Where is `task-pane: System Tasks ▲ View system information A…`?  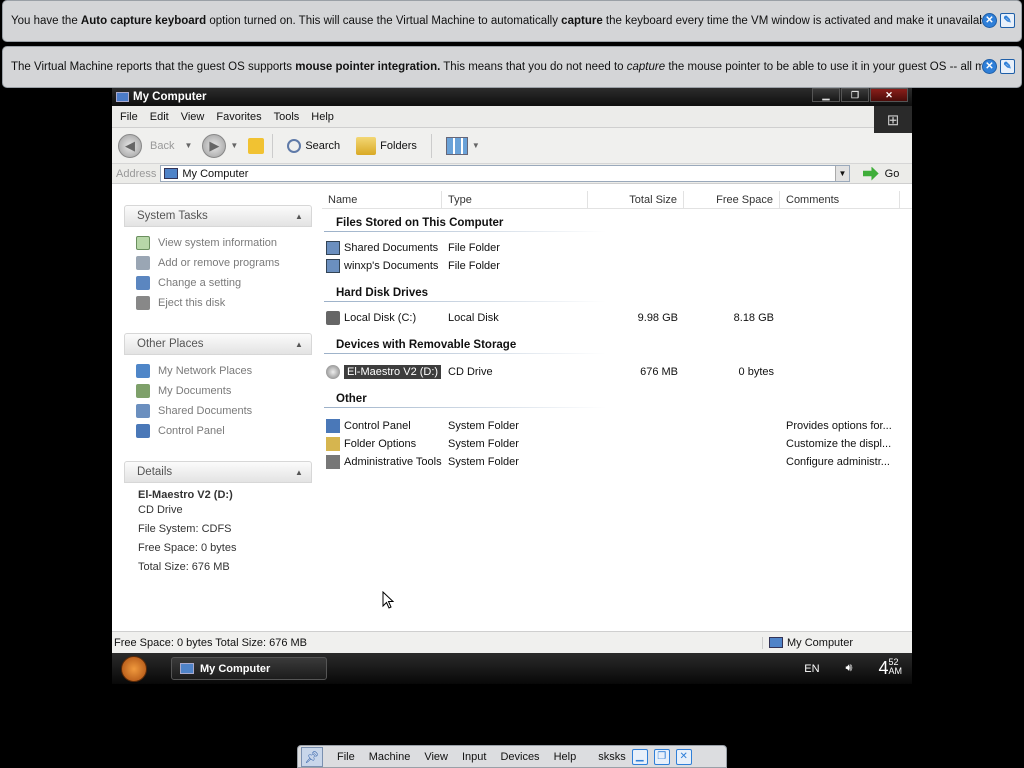 task-pane: System Tasks ▲ View system information A… is located at coordinates (217, 411).